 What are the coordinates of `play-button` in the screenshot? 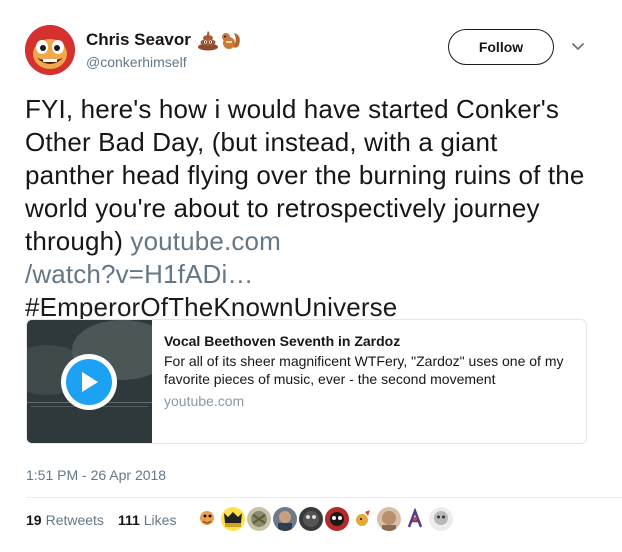 It's located at (89, 382).